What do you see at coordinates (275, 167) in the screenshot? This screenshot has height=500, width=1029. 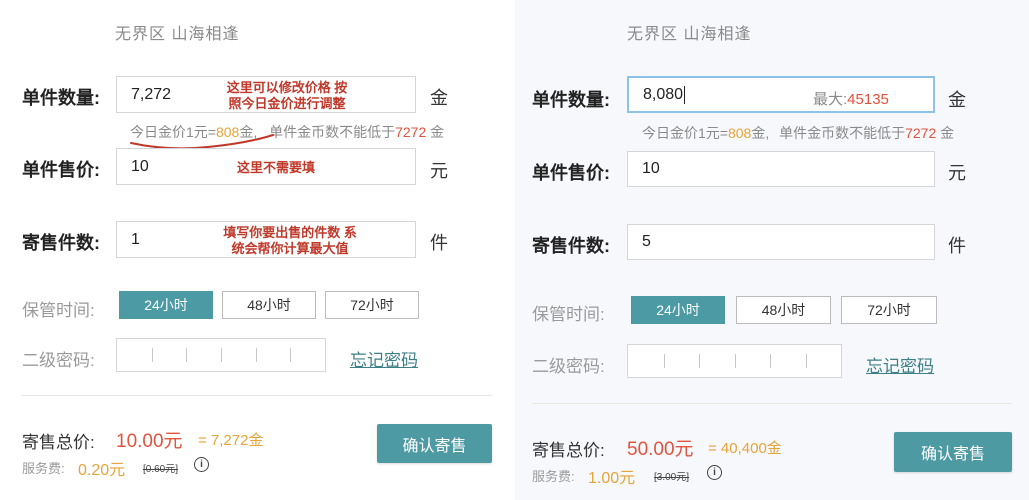 I see `annotation-price: 这里不需要填` at bounding box center [275, 167].